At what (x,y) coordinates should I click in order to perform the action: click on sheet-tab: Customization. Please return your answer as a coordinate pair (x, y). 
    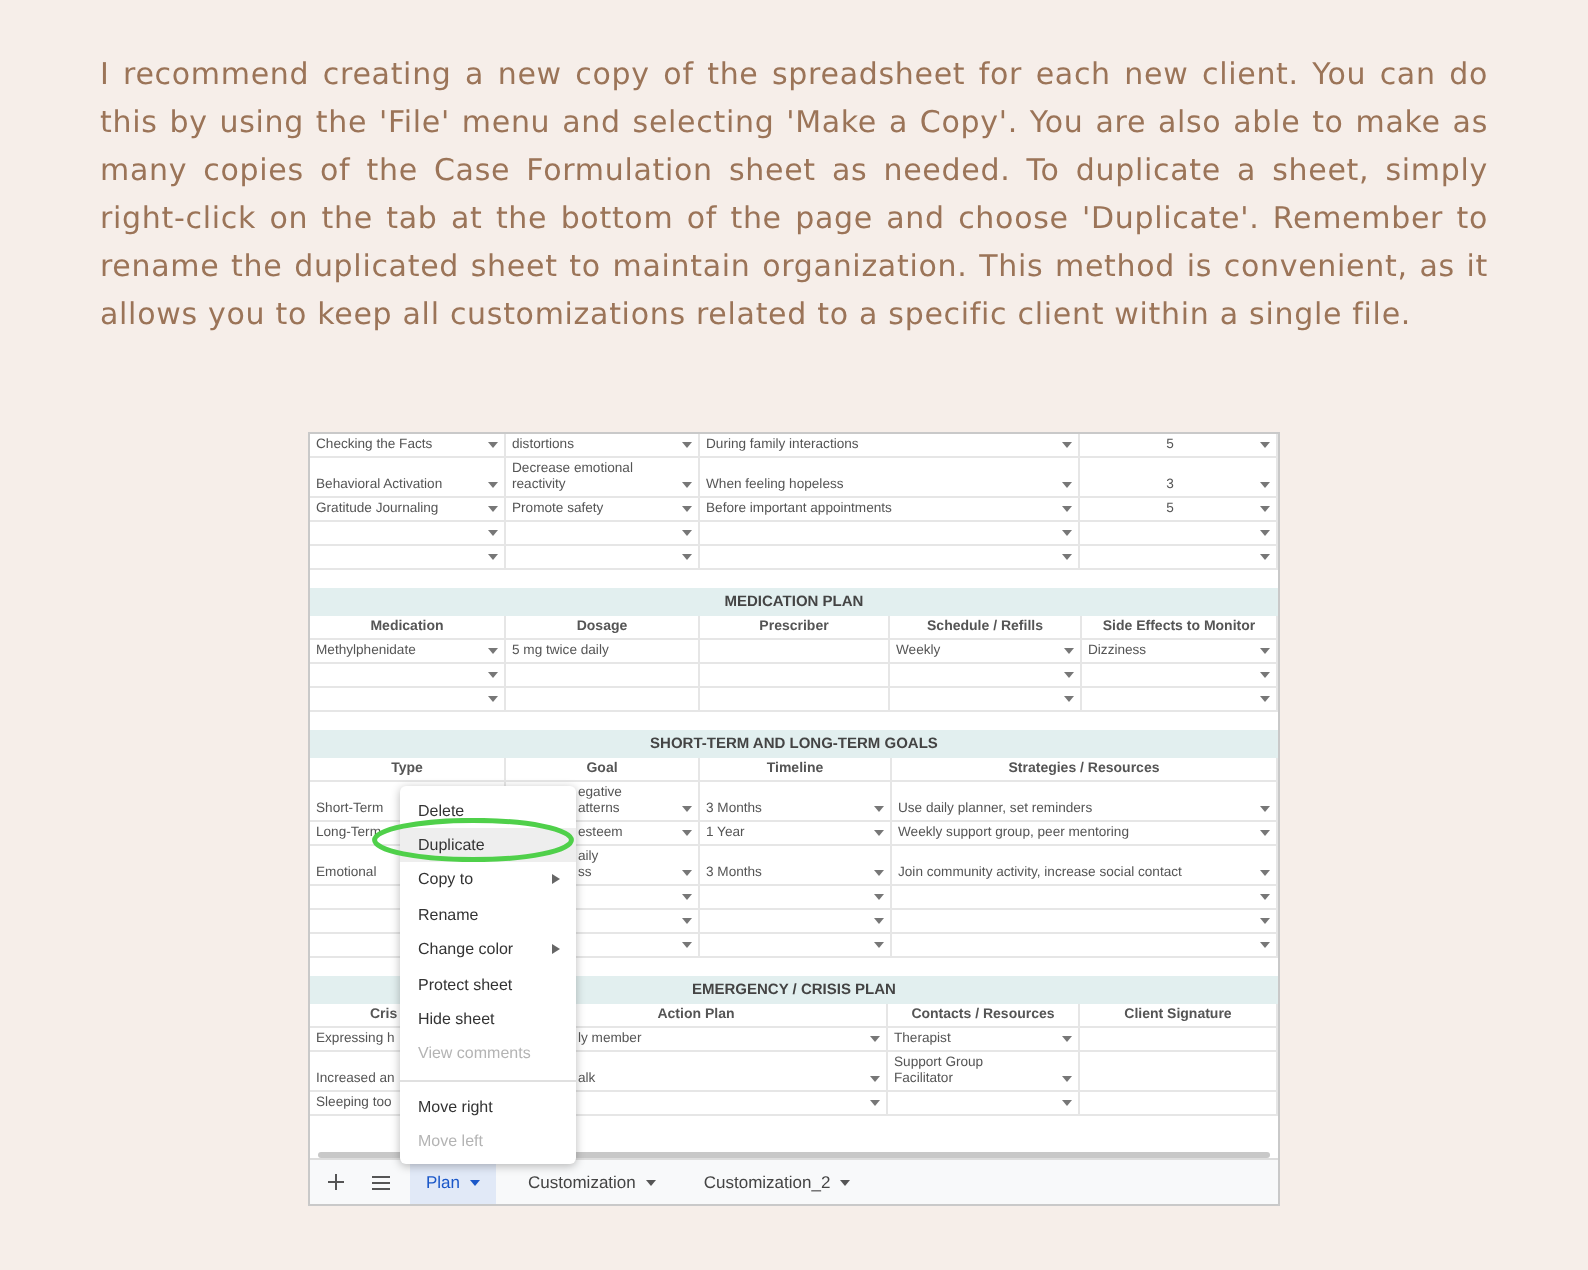
    Looking at the image, I should click on (592, 1182).